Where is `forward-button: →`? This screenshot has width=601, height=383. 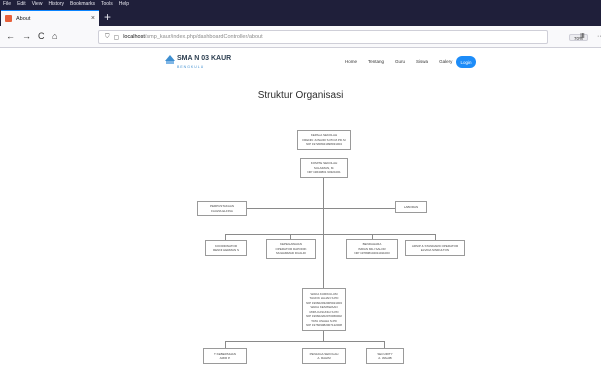 forward-button: → is located at coordinates (26, 36).